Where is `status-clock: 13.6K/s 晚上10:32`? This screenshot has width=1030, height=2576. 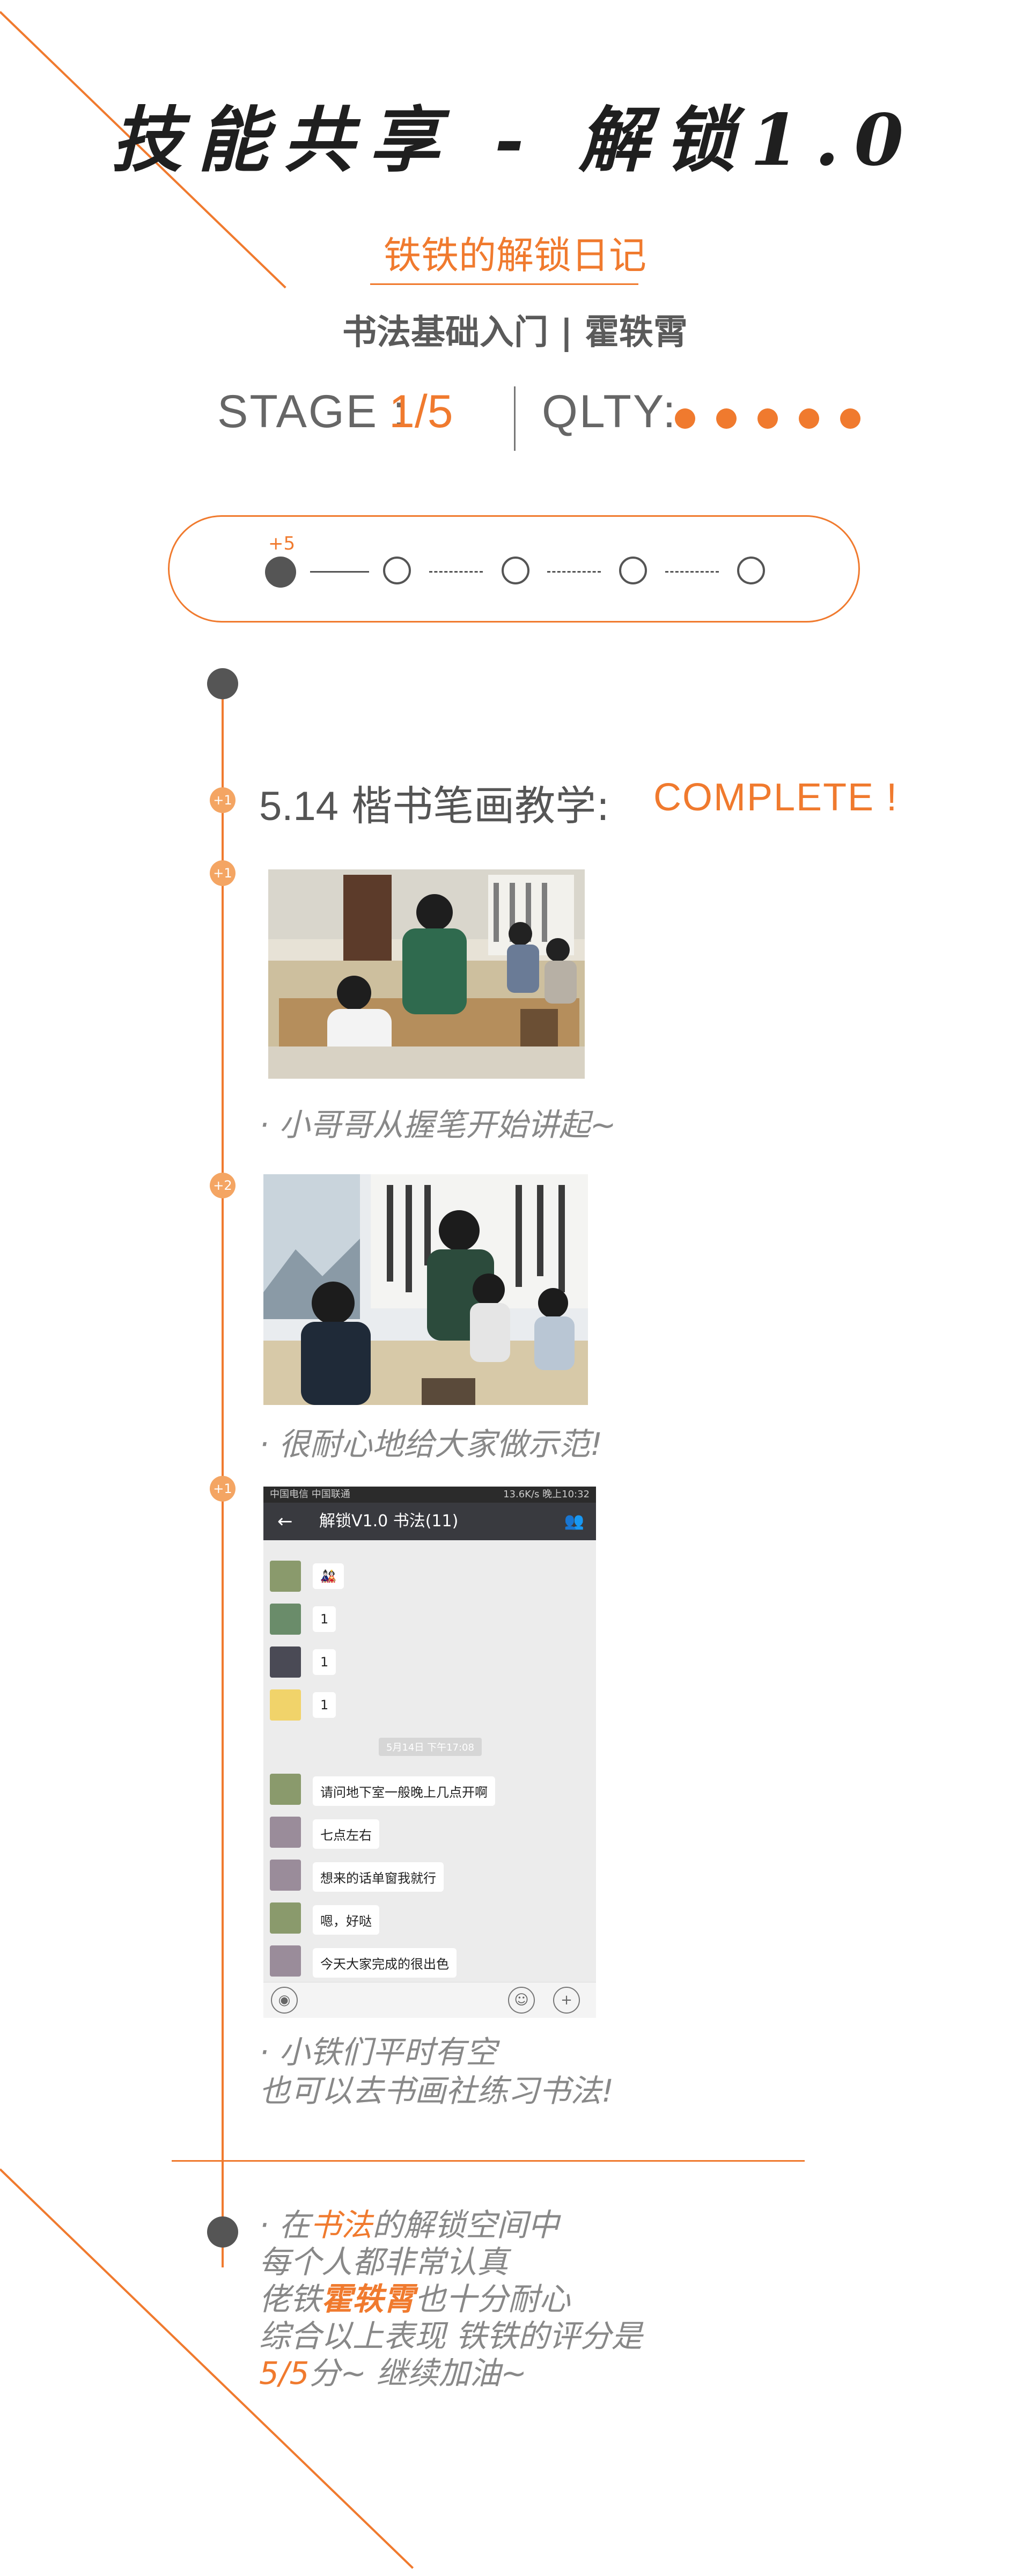
status-clock: 13.6K/s 晚上10:32 is located at coordinates (546, 1494).